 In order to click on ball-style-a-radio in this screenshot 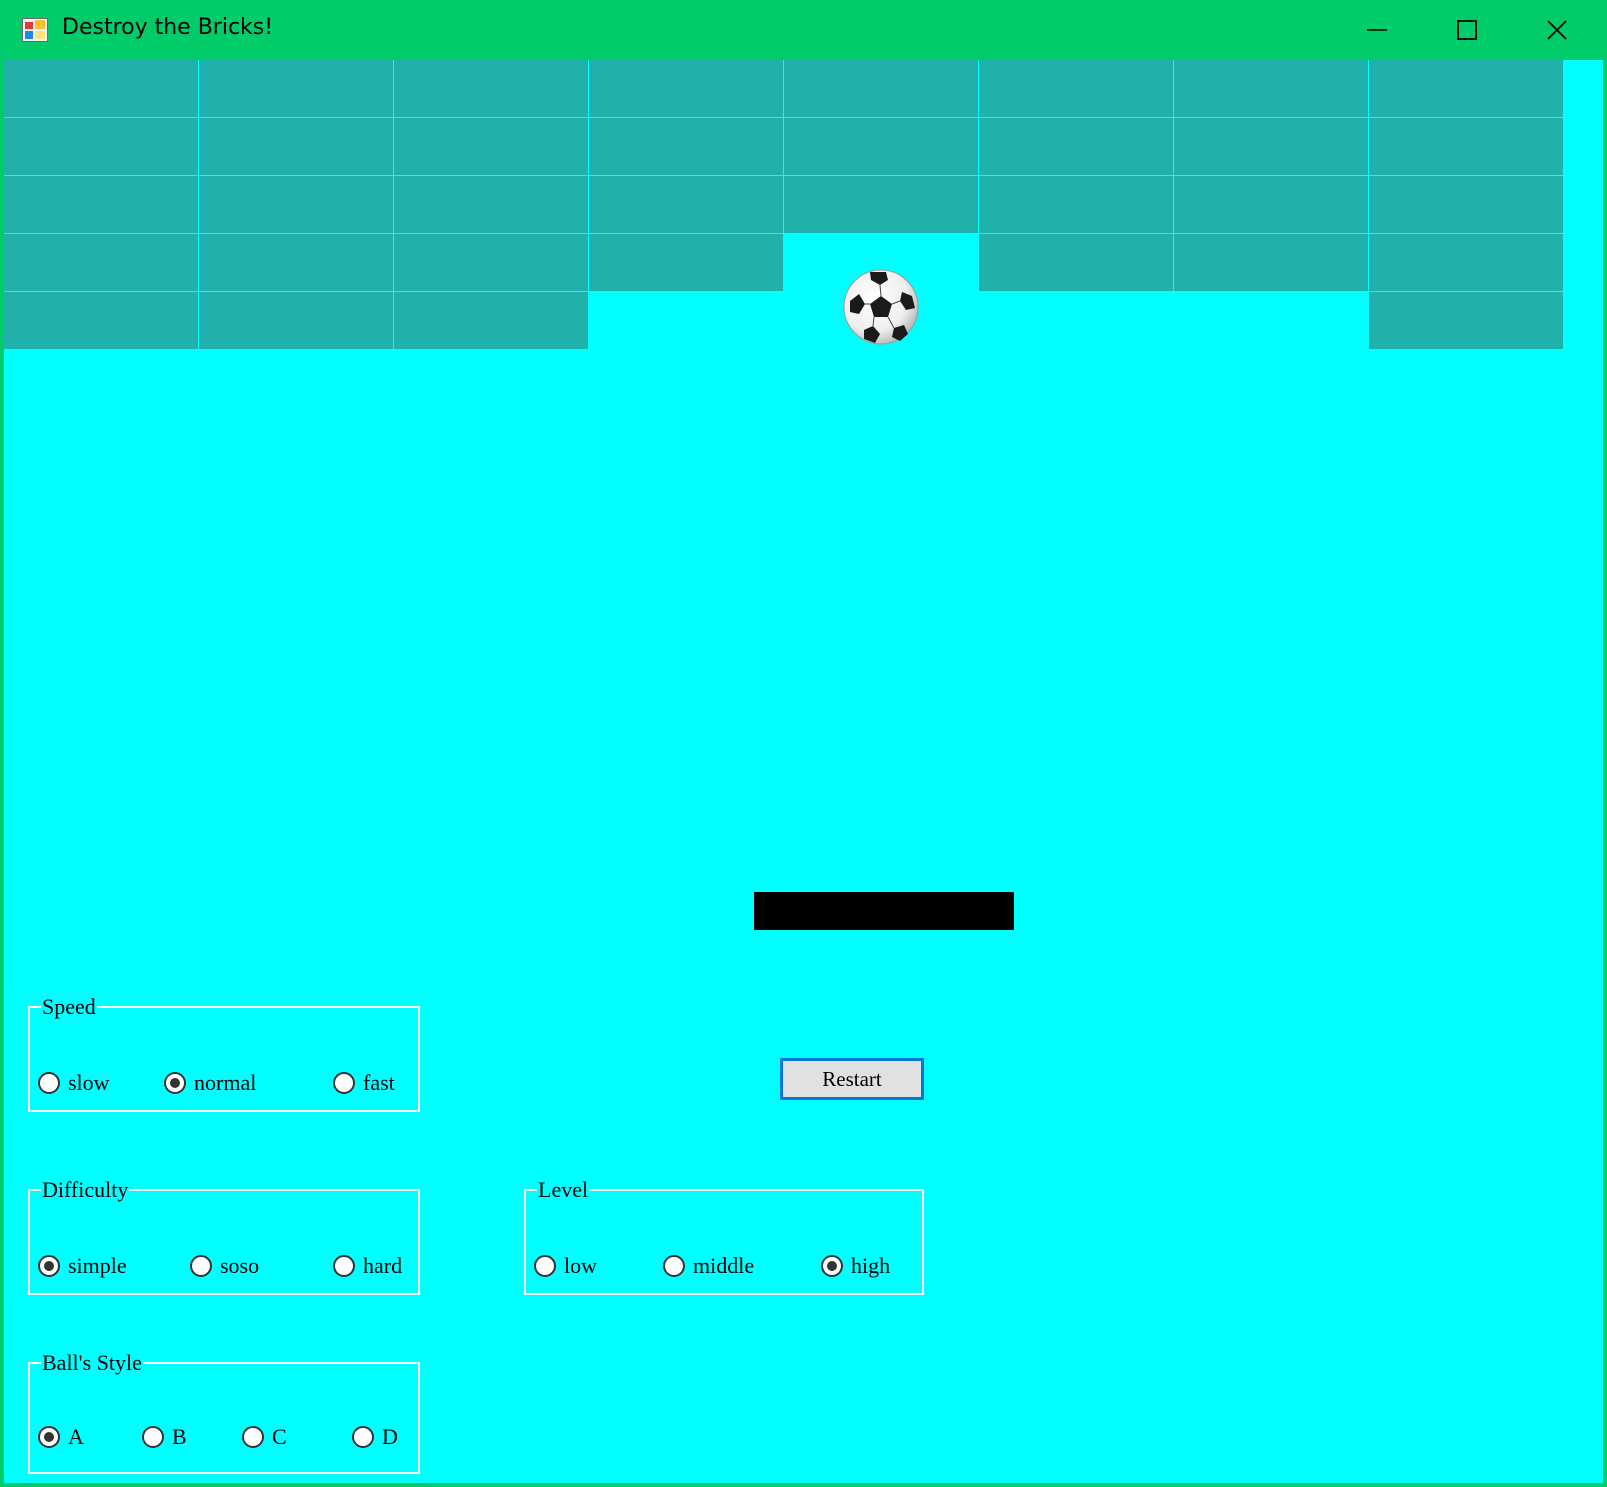, I will do `click(49, 1437)`.